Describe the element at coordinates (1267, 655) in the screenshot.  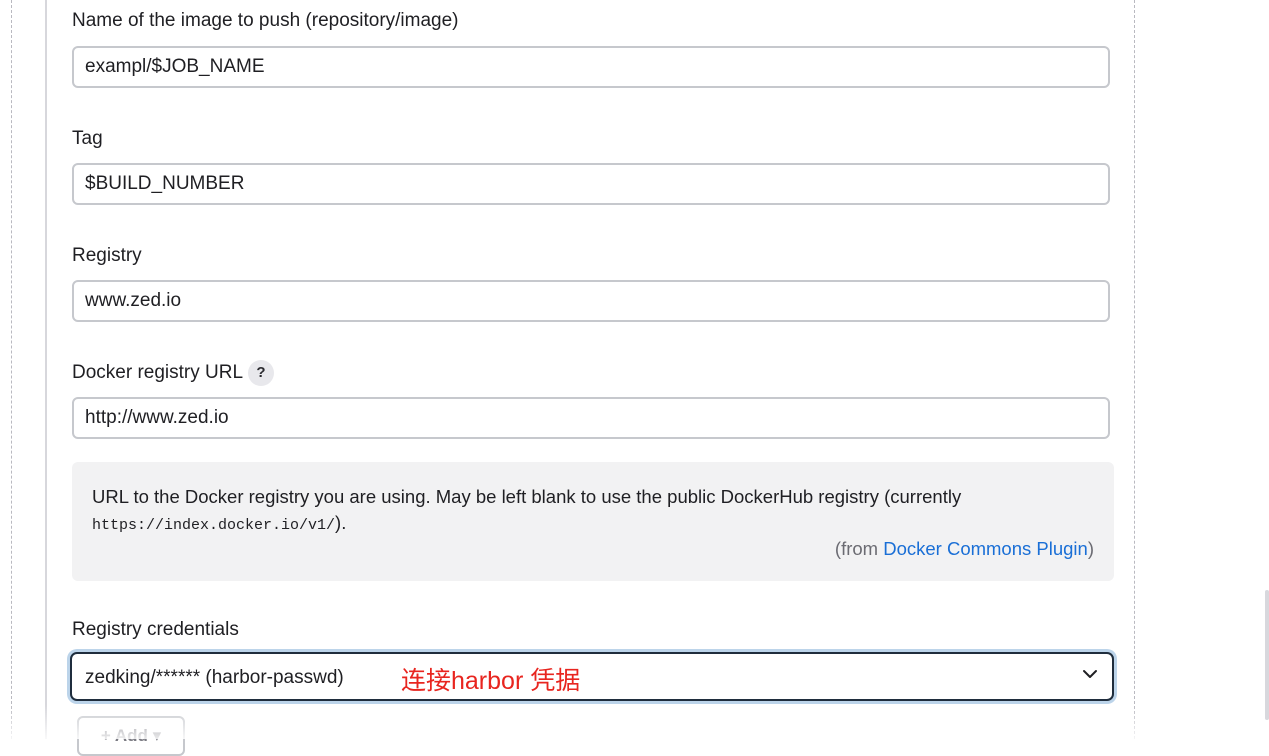
I see `scrollbar` at that location.